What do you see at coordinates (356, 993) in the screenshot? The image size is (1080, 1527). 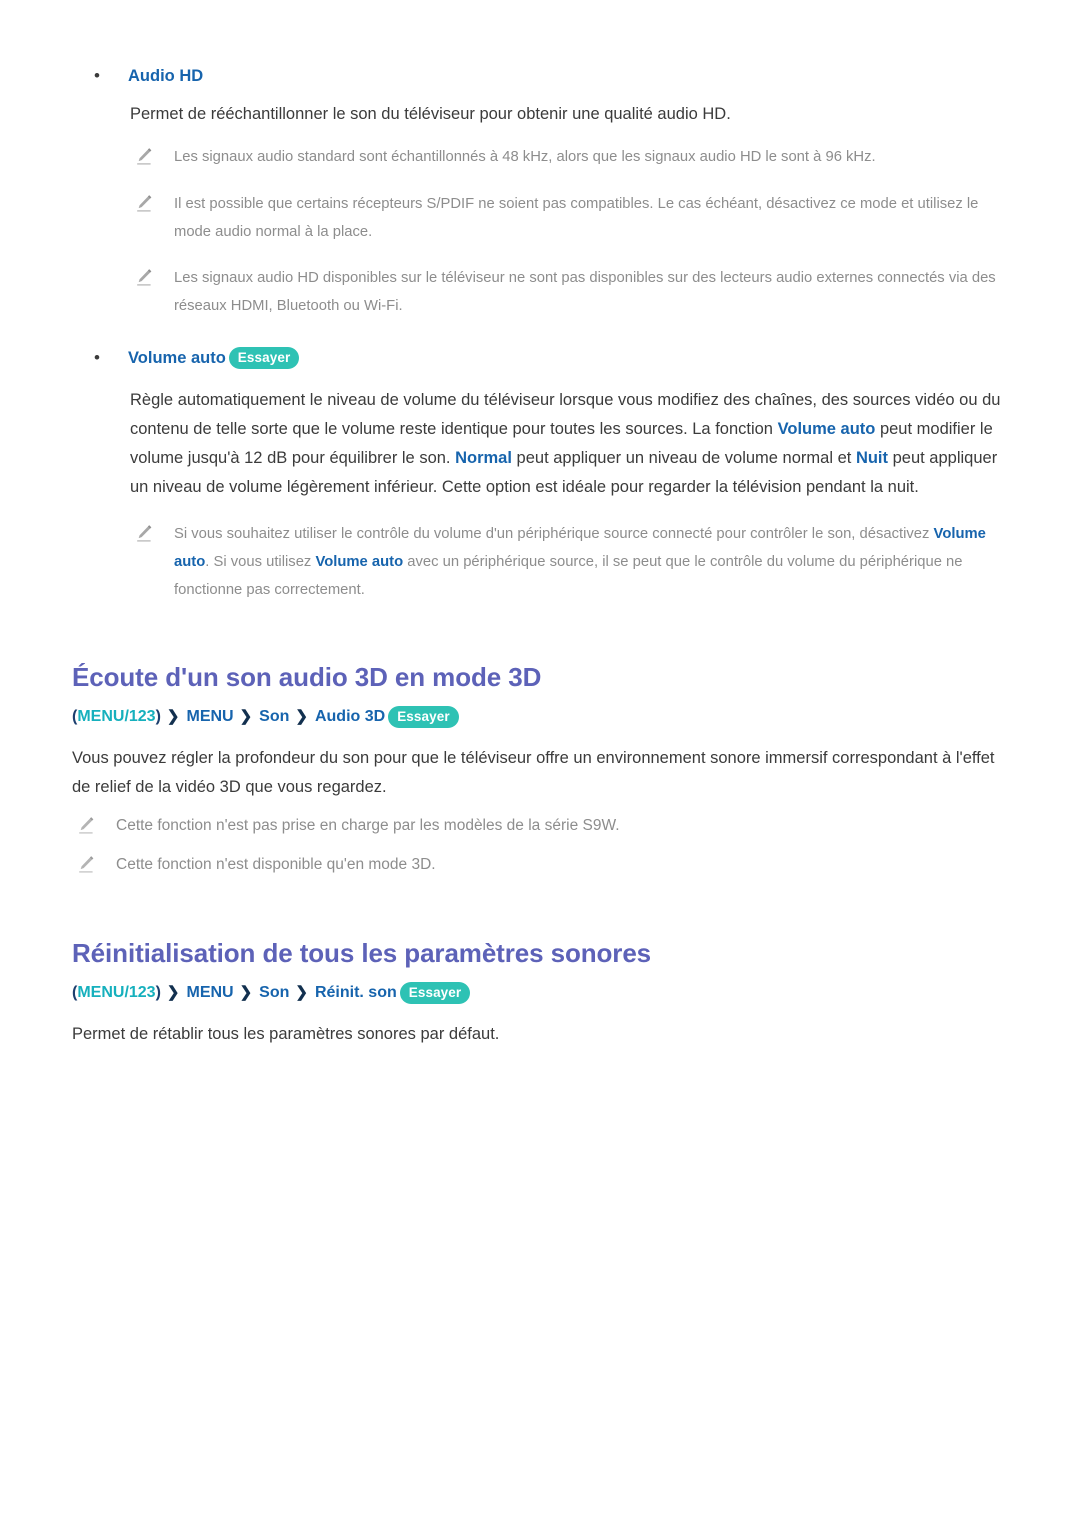 I see `breadcrumb-item-reinit-son: Réinit. son` at bounding box center [356, 993].